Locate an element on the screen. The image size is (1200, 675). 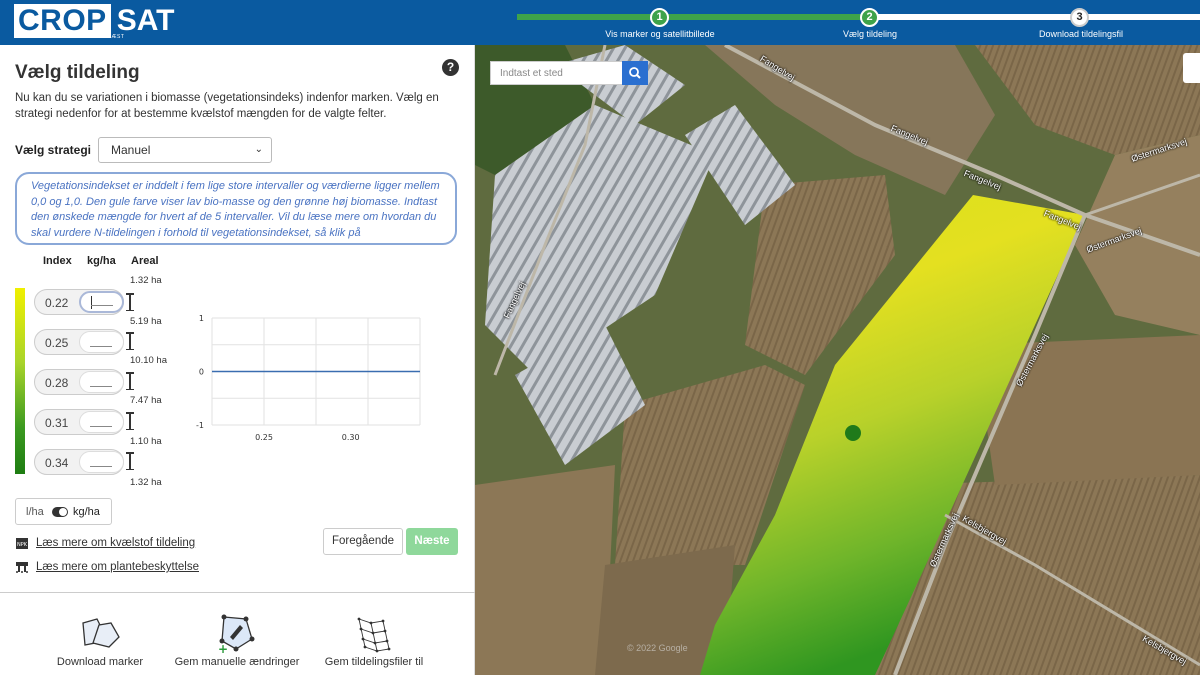
chart-ytick-label: 0 is located at coordinates (201, 372).